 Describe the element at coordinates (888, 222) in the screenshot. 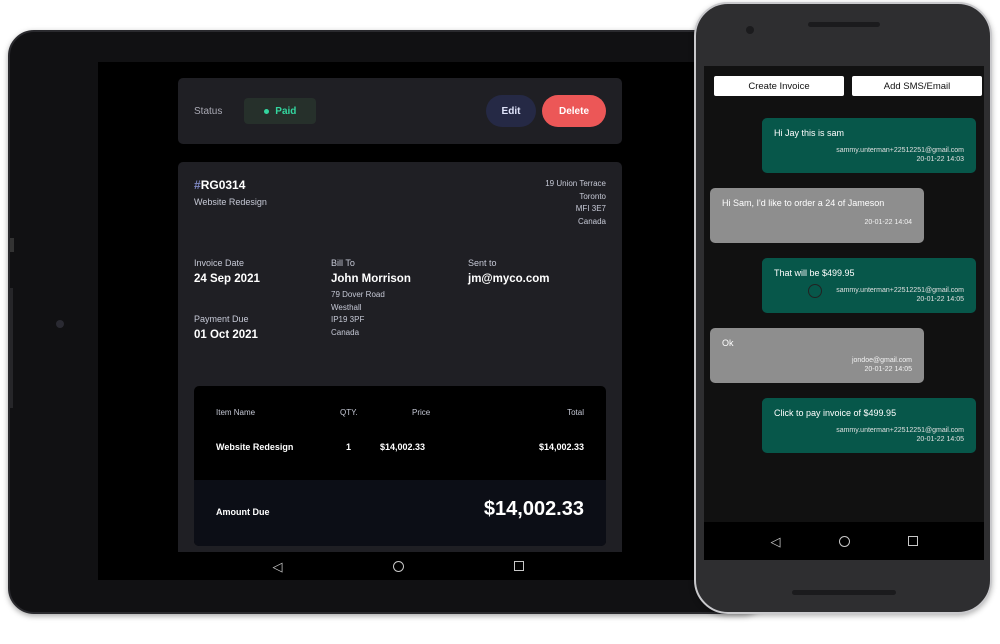

I see `message-time: 20-01-22 14:04` at that location.